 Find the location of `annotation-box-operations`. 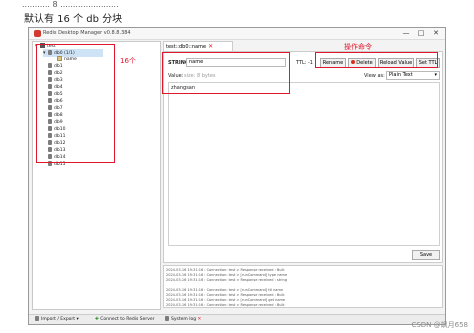

annotation-box-operations is located at coordinates (376, 60).